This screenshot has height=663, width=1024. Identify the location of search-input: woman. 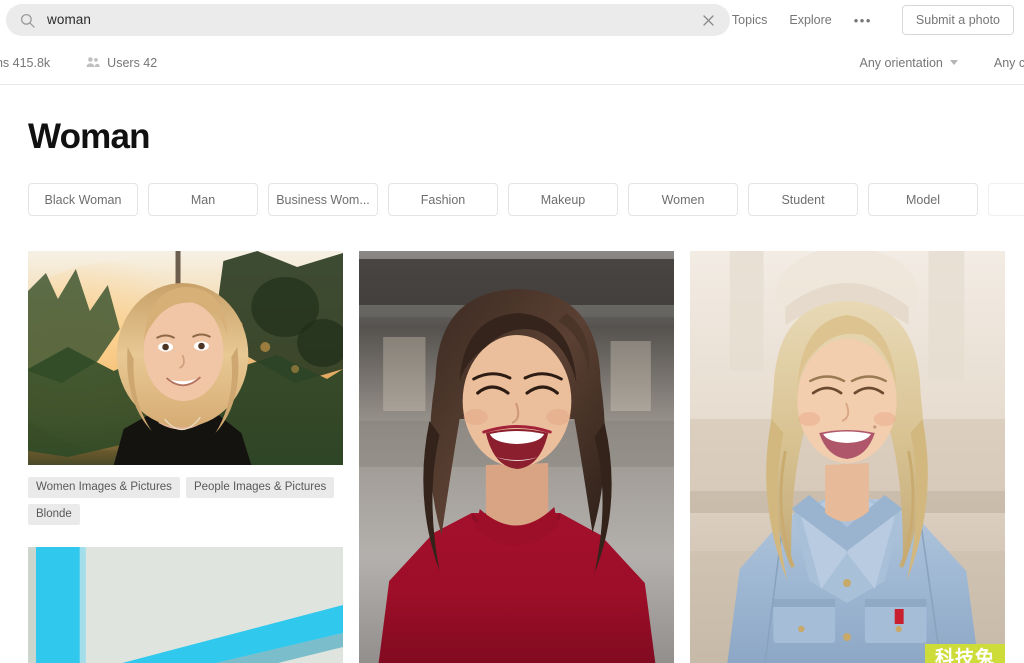
(372, 20).